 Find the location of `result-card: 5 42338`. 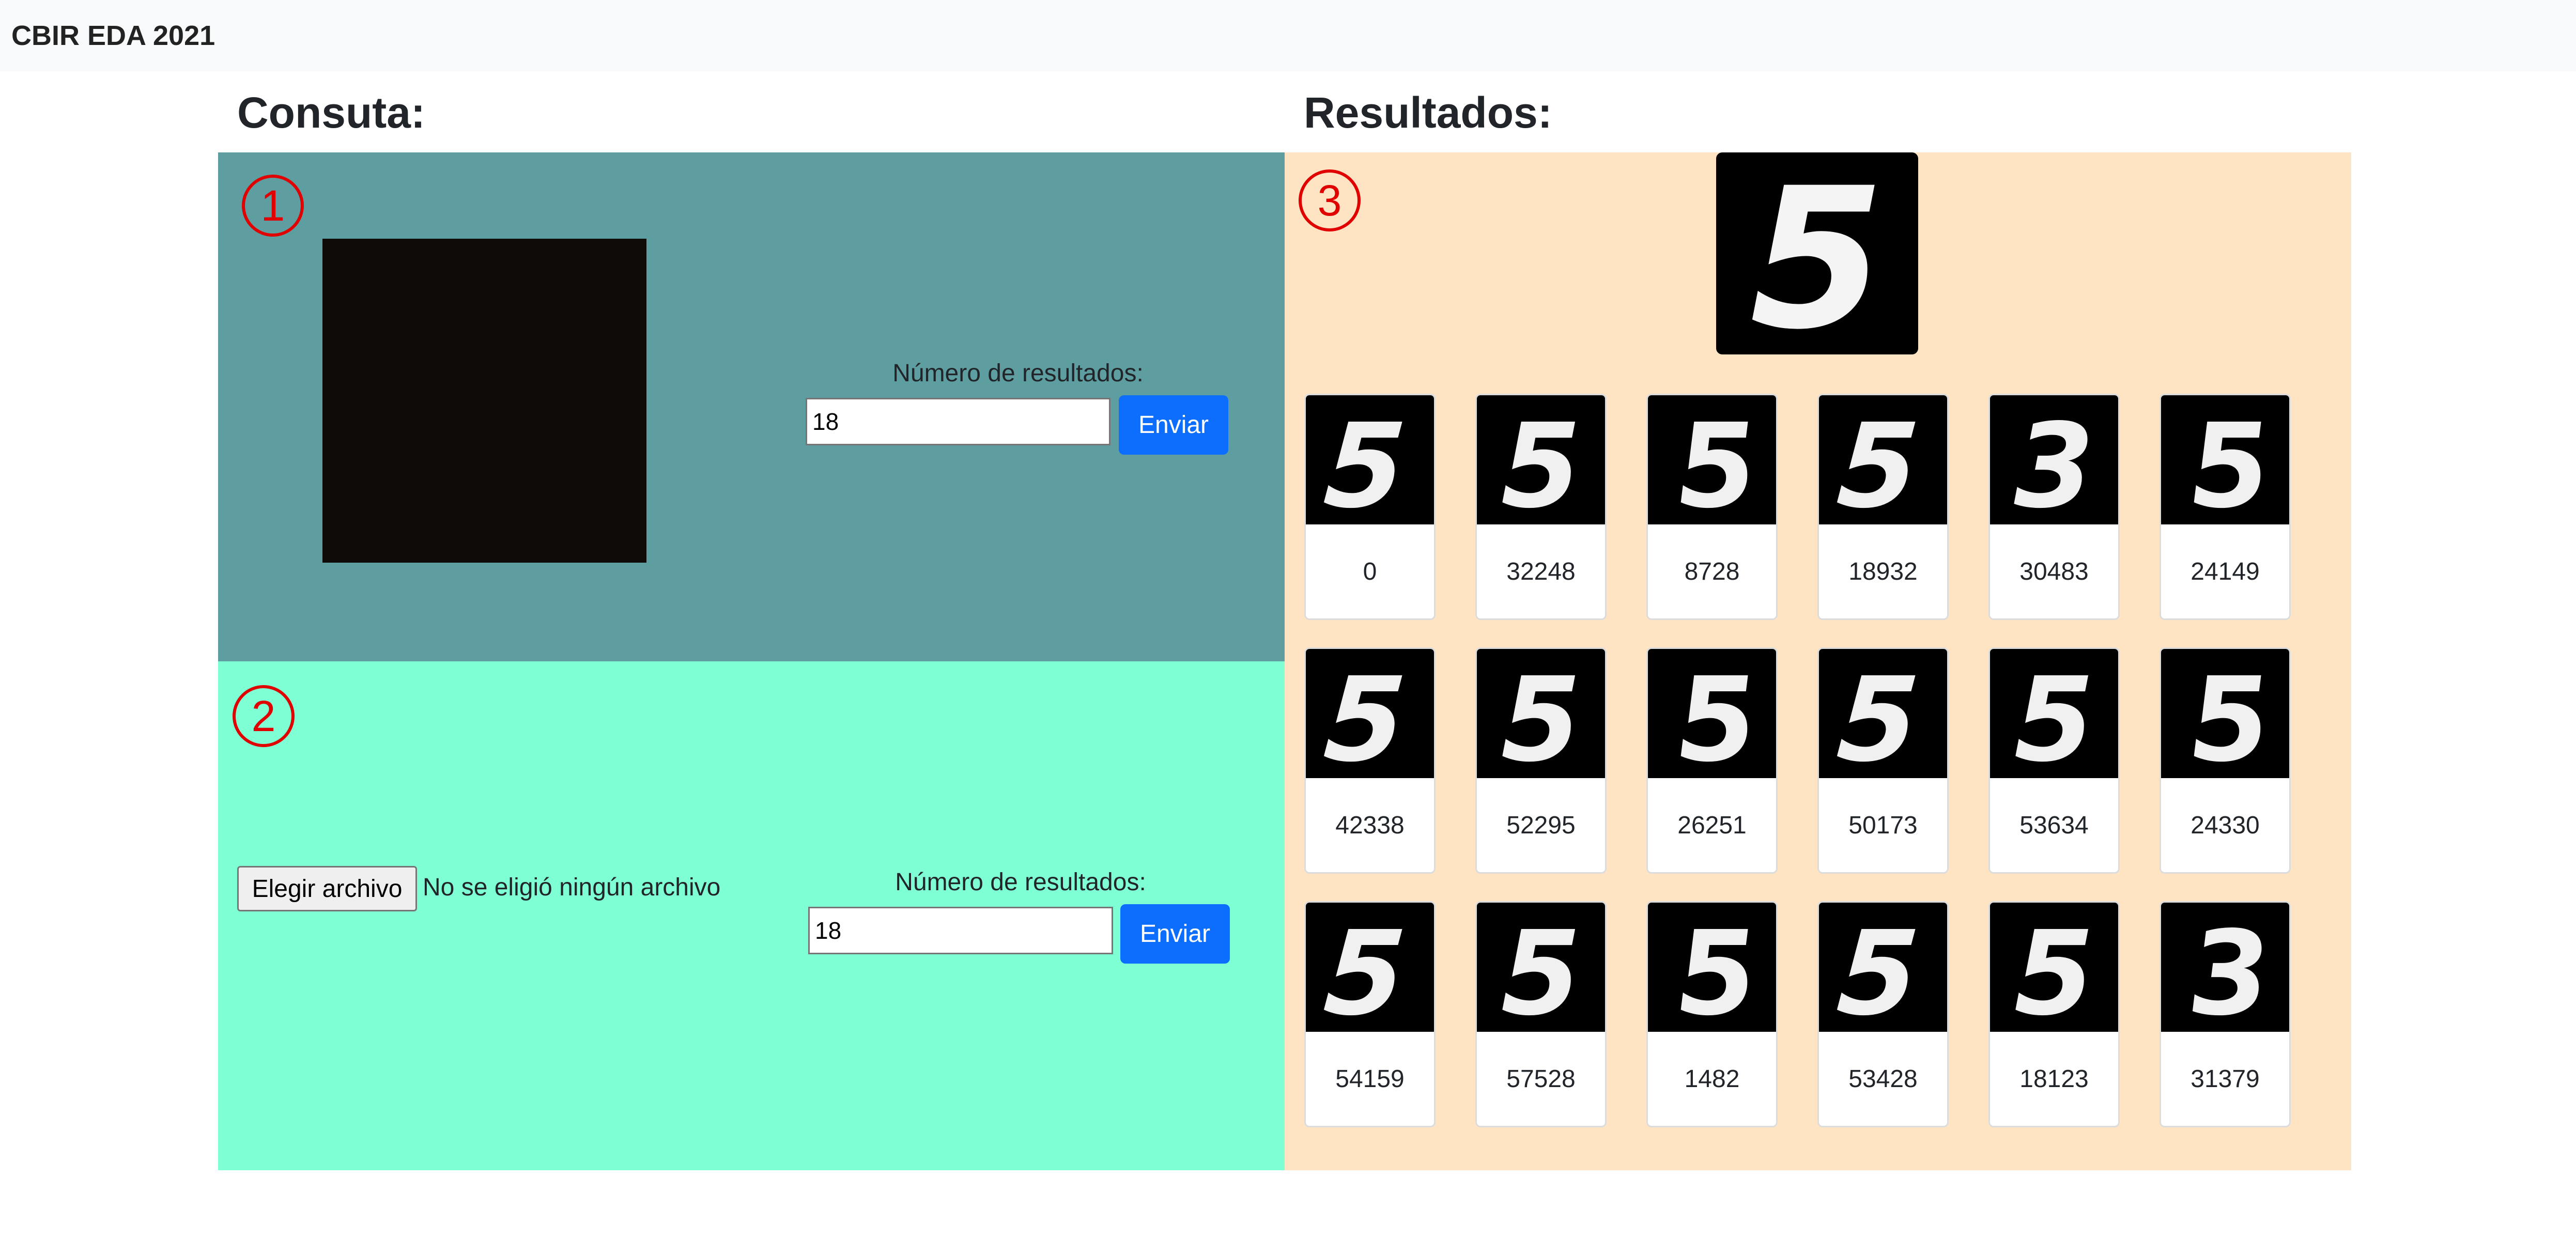

result-card: 5 42338 is located at coordinates (1370, 760).